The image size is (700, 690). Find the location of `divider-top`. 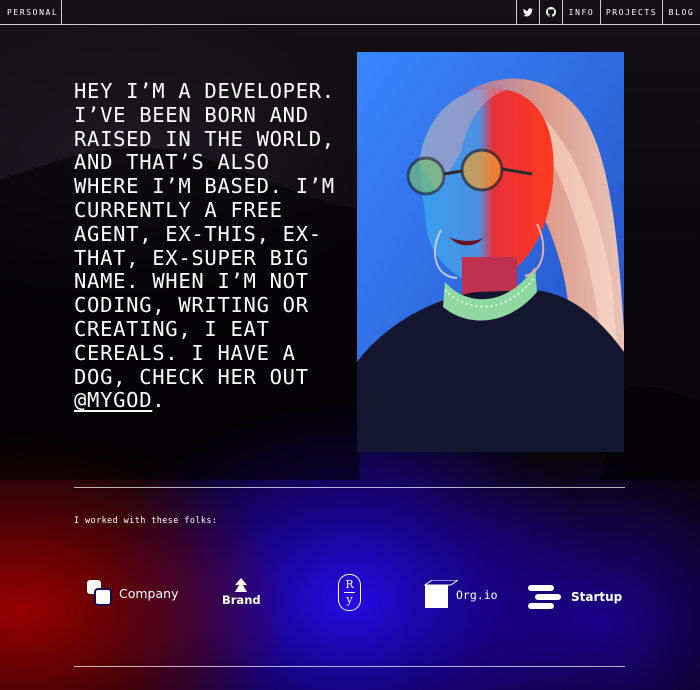

divider-top is located at coordinates (349, 487).